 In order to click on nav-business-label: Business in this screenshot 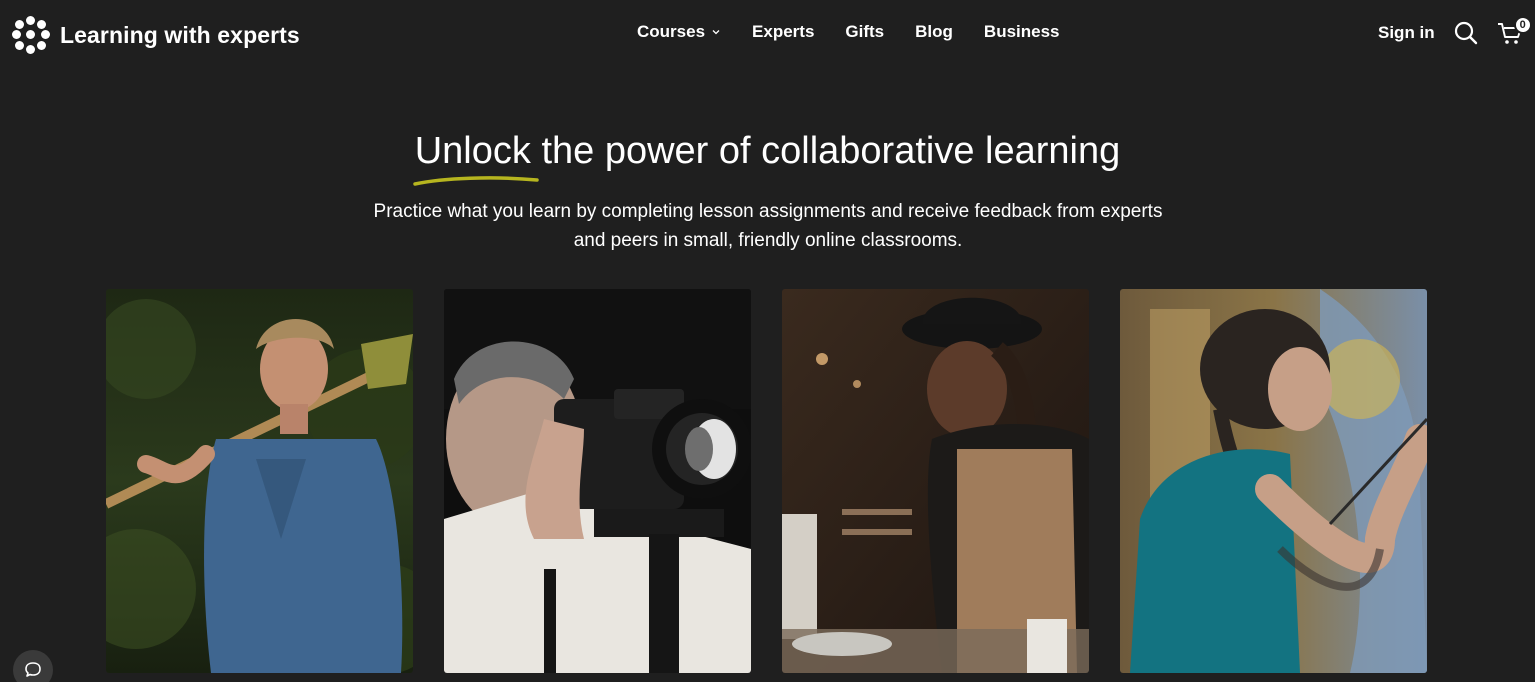, I will do `click(1021, 31)`.